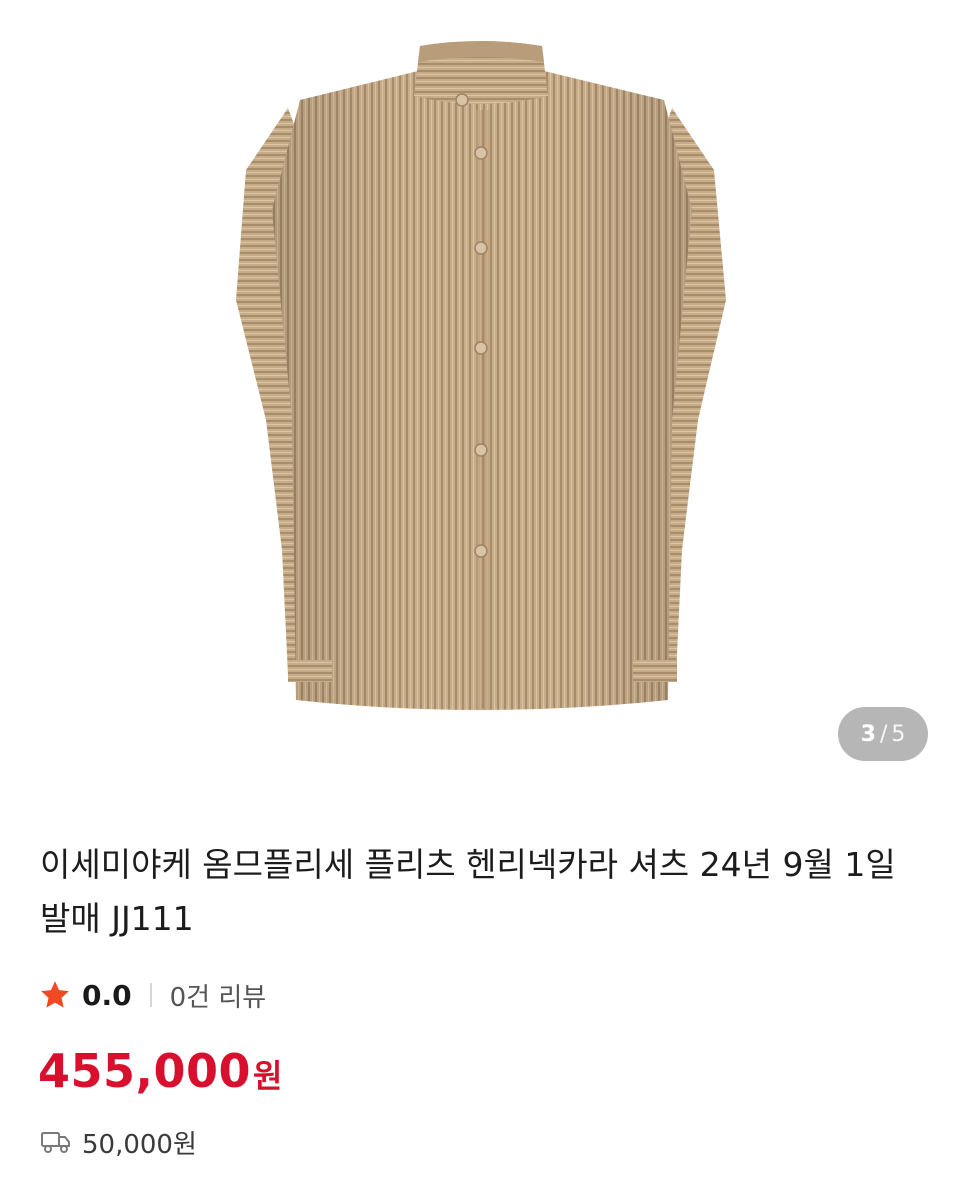 The height and width of the screenshot is (1200, 965). Describe the element at coordinates (868, 734) in the screenshot. I see `image-counter-current: 3` at that location.